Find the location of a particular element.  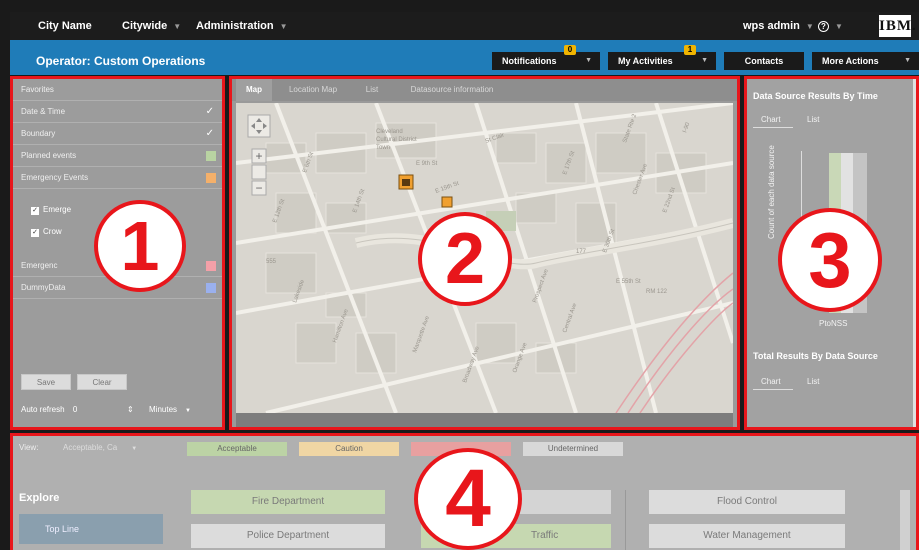

help-menu: ? ▼ is located at coordinates (830, 26).